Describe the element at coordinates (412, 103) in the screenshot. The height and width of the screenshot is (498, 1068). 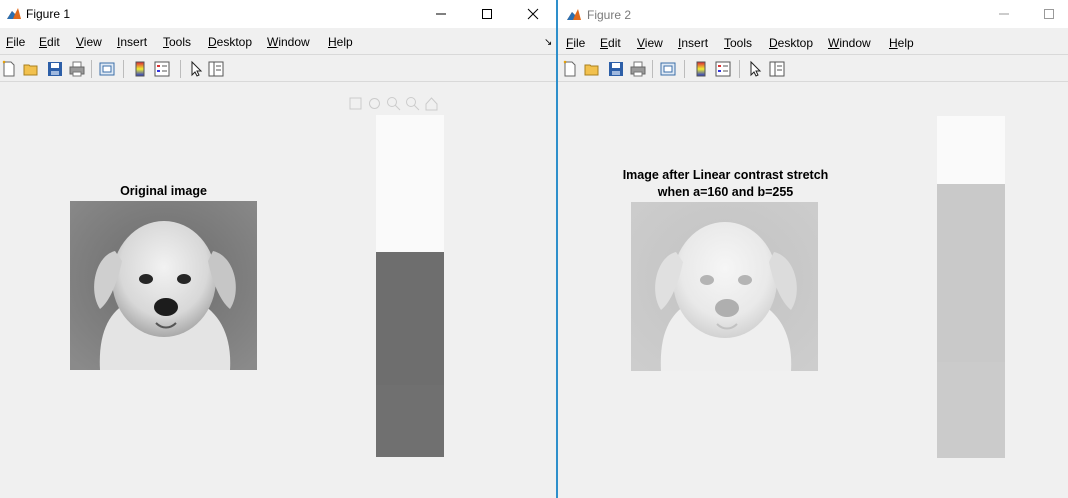
I see `zoom-out-icon` at that location.